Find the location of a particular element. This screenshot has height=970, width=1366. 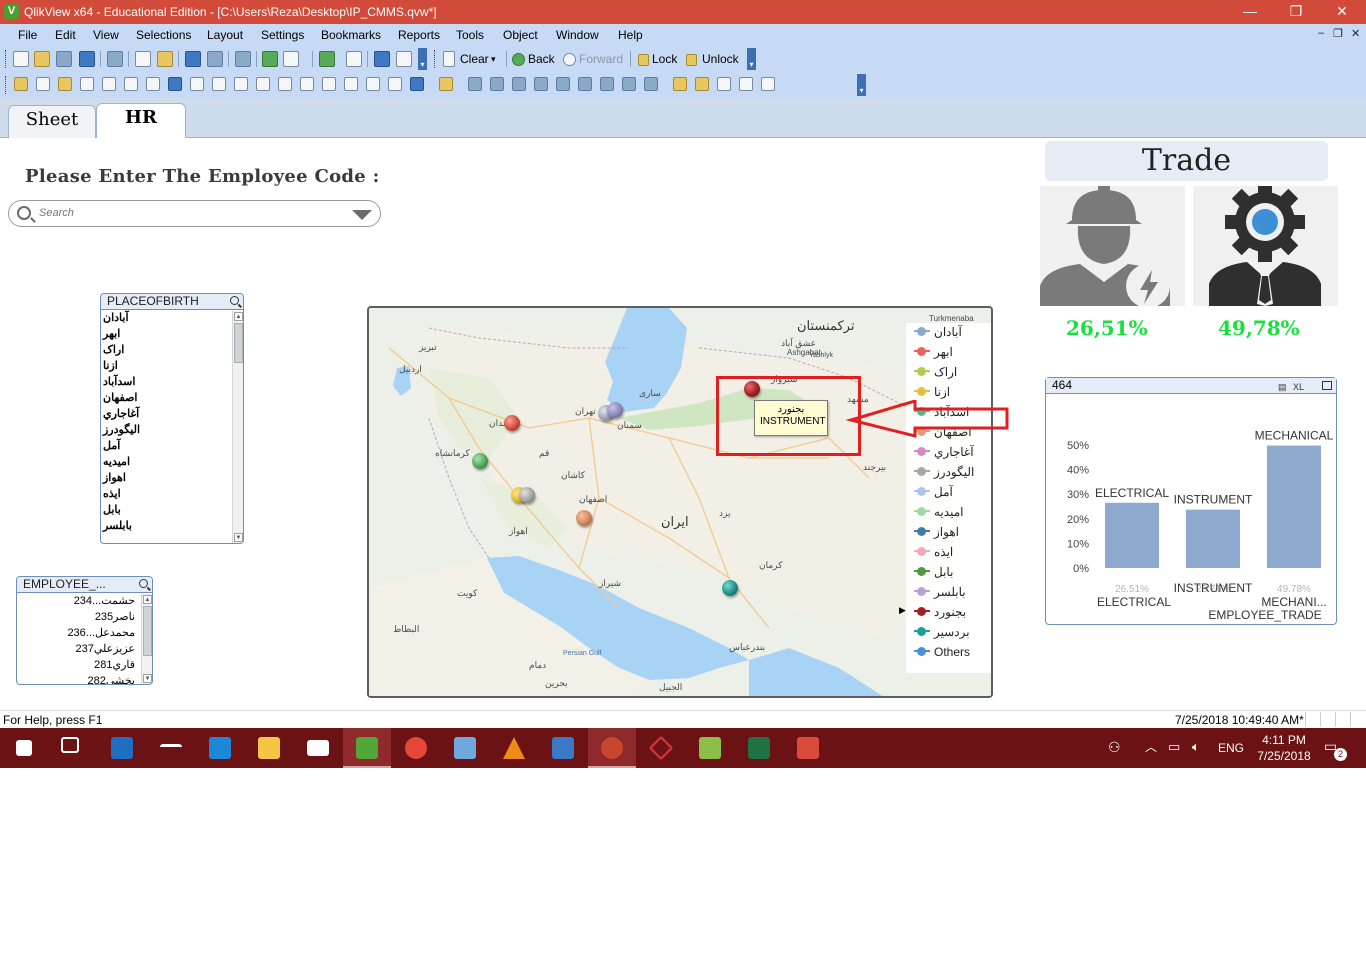

tab-sheet: Sheet is located at coordinates (52, 121).